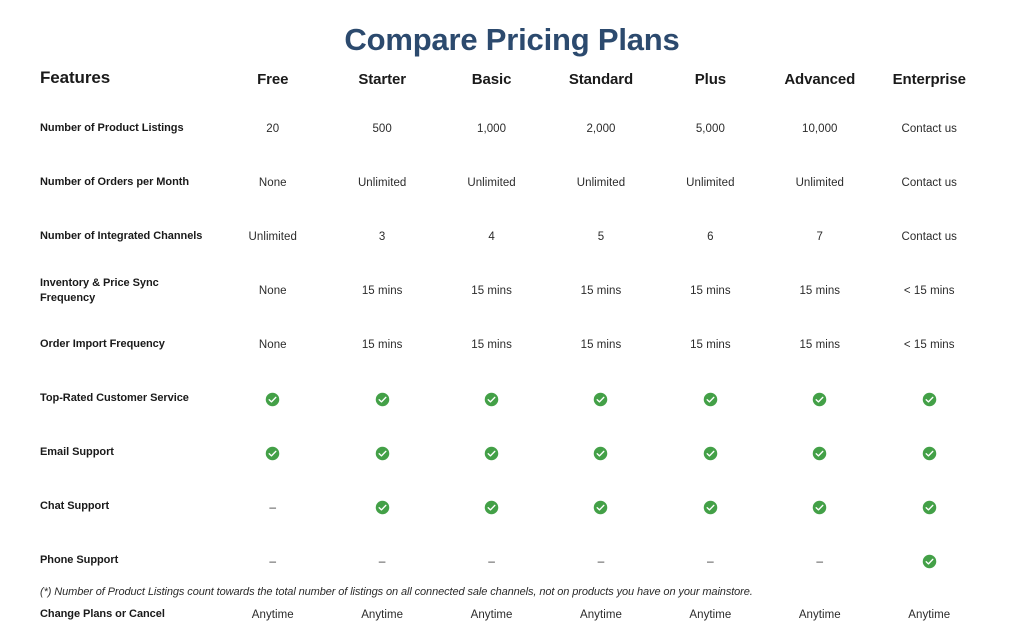  I want to click on table-row: Email Support, so click(512, 453).